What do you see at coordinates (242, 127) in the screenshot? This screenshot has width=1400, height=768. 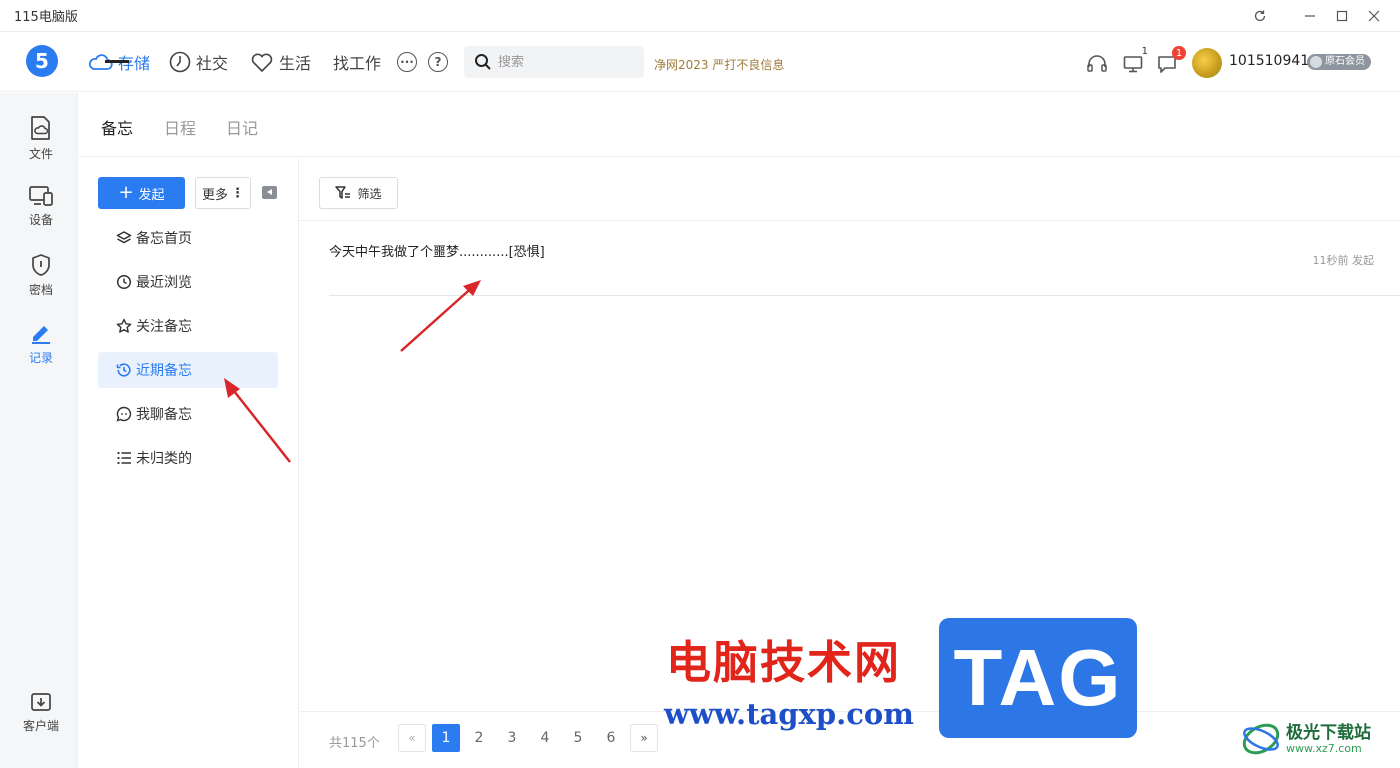 I see `tab-diary: 日记` at bounding box center [242, 127].